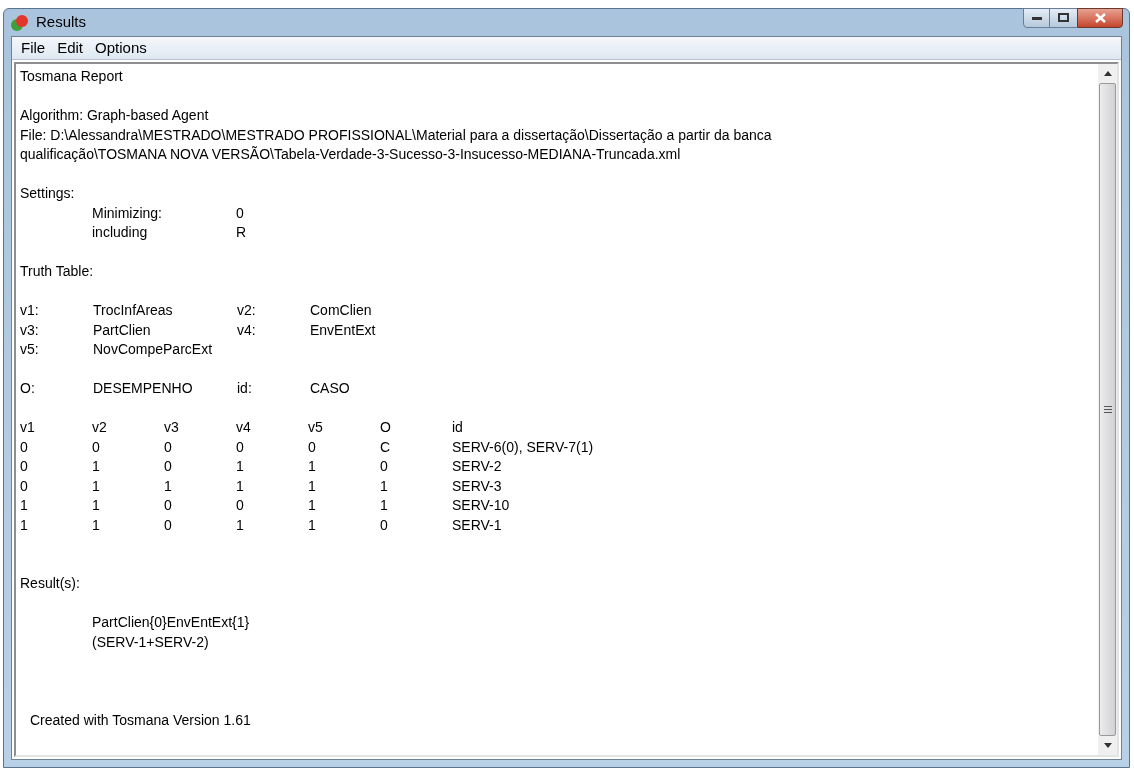 This screenshot has width=1134, height=772. I want to click on column-header: id, so click(457, 427).